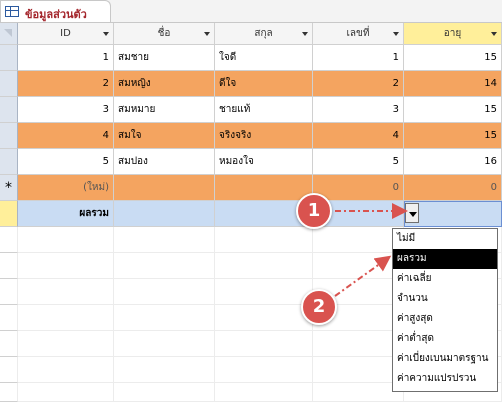 The height and width of the screenshot is (402, 502). What do you see at coordinates (314, 211) in the screenshot?
I see `callout-1: 1` at bounding box center [314, 211].